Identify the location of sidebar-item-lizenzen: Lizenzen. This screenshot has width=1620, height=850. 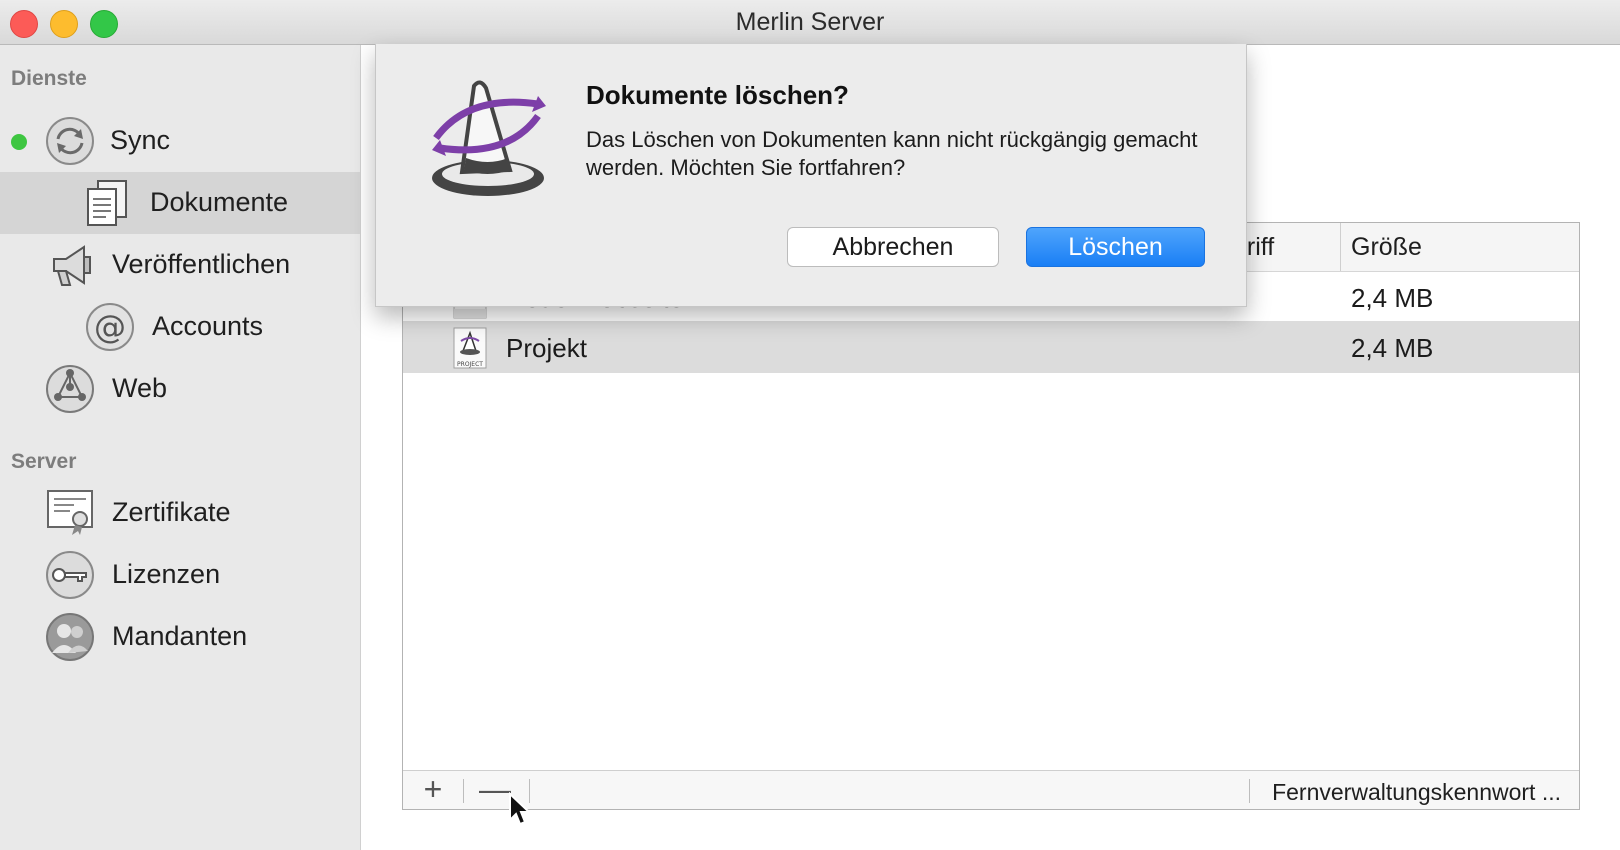
(180, 575).